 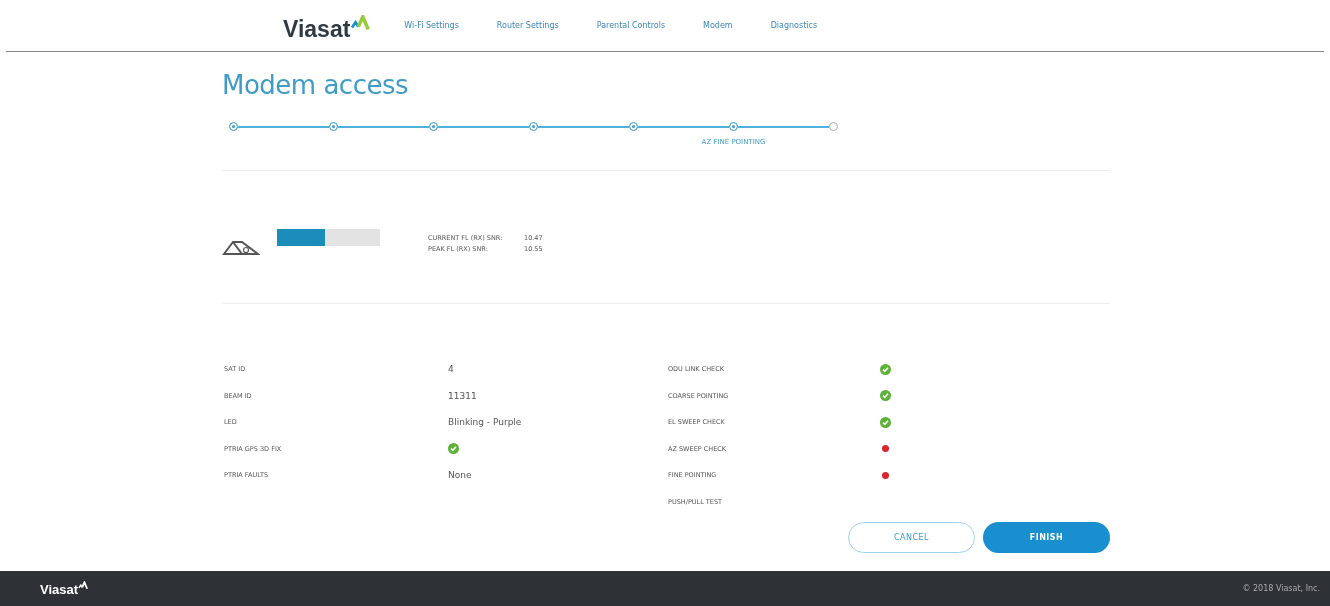 I want to click on detail-value: 4, so click(x=451, y=369).